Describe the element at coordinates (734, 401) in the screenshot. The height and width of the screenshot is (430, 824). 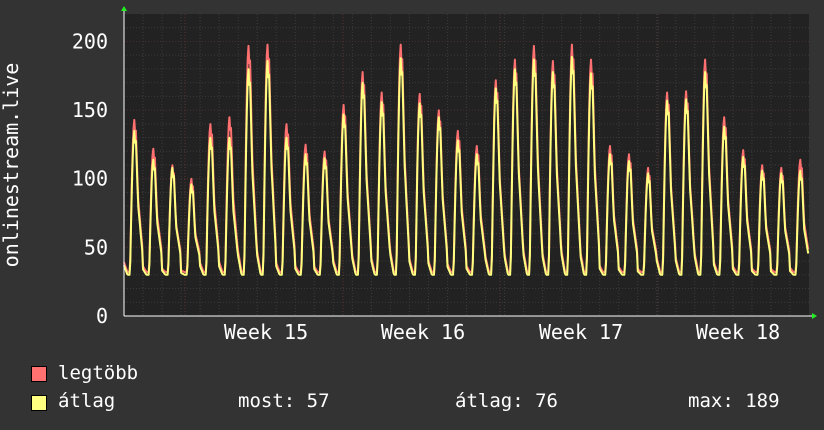
I see `stat-max: max: 189` at that location.